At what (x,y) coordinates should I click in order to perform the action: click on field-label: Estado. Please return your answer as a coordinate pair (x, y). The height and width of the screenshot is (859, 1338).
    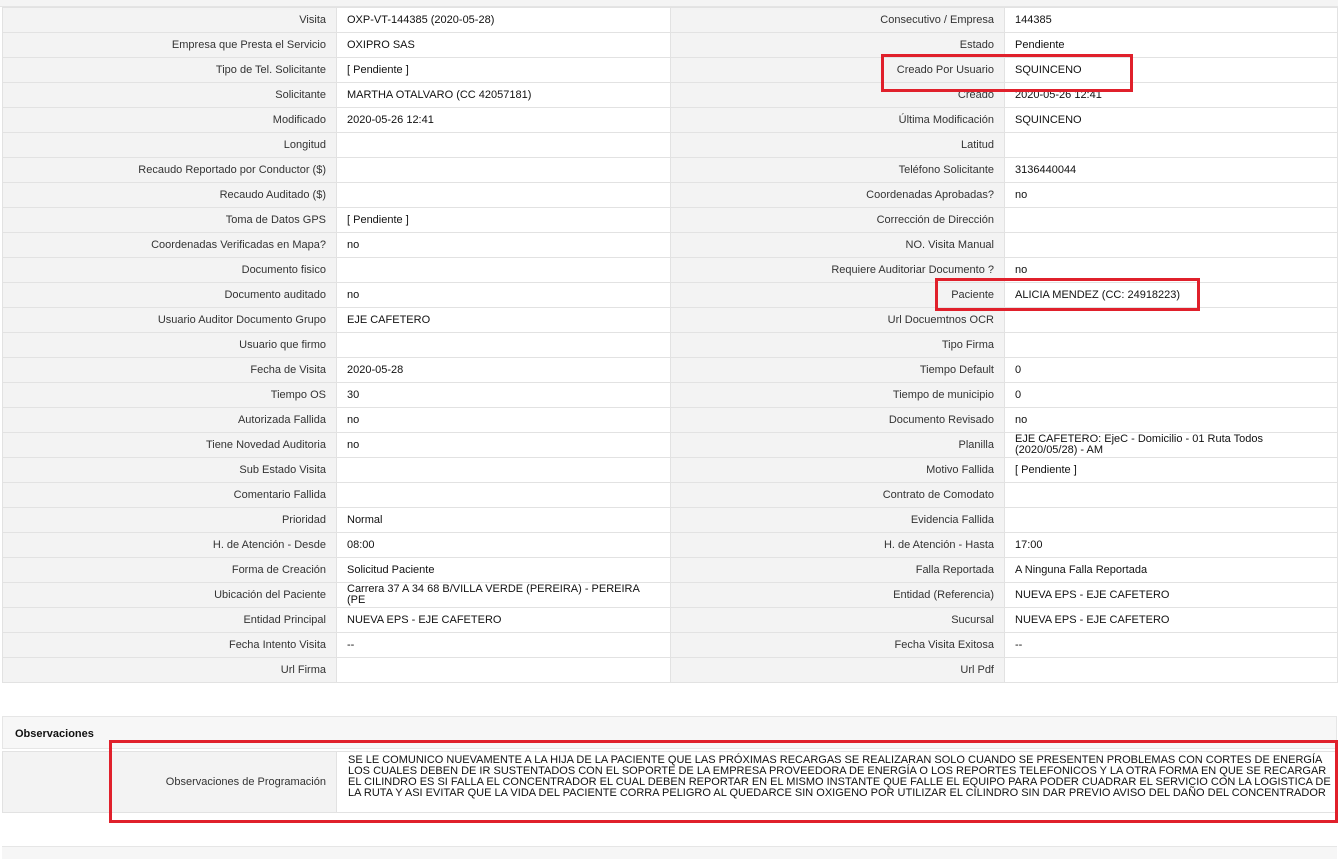
    Looking at the image, I should click on (837, 45).